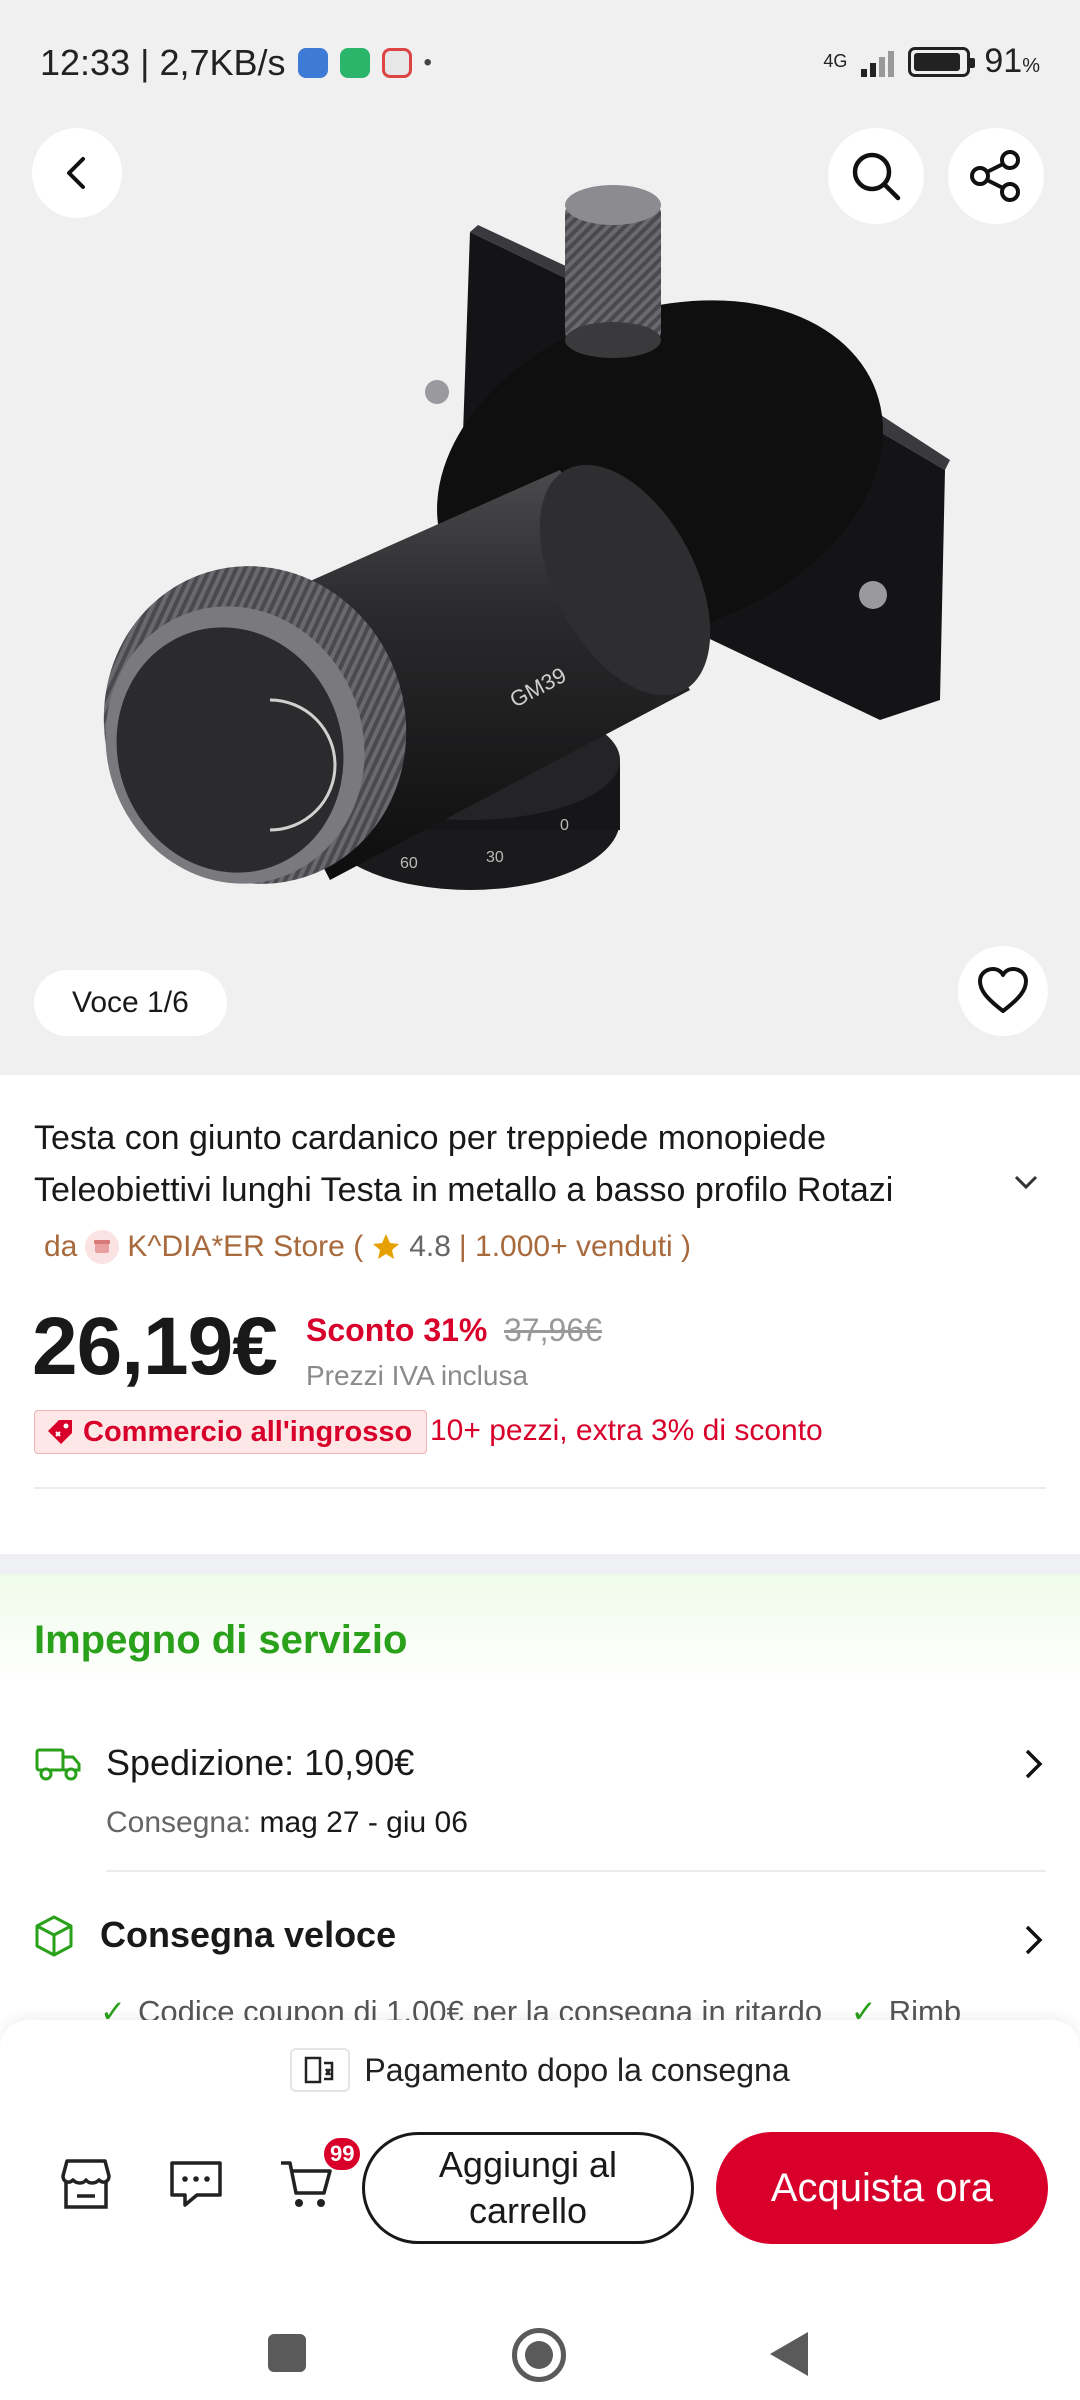  What do you see at coordinates (130, 1003) in the screenshot?
I see `image-counter: Voce 1/6` at bounding box center [130, 1003].